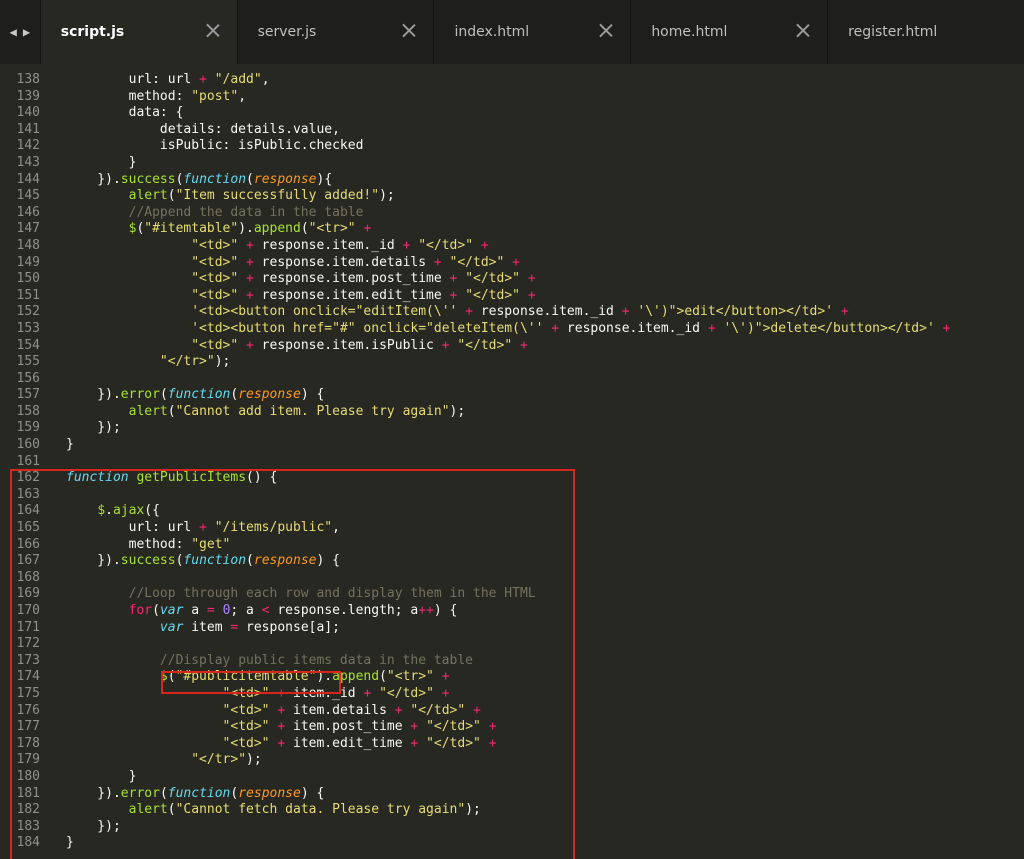 Image resolution: width=1024 pixels, height=859 pixels. What do you see at coordinates (28, 544) in the screenshot?
I see `line-number: 166` at bounding box center [28, 544].